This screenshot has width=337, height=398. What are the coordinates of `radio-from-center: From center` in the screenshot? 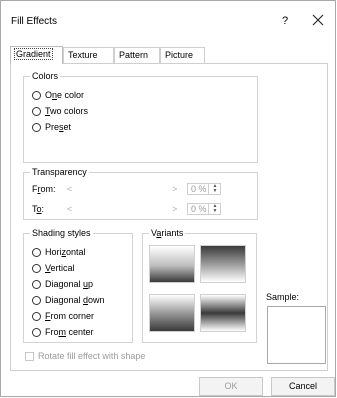 It's located at (63, 332).